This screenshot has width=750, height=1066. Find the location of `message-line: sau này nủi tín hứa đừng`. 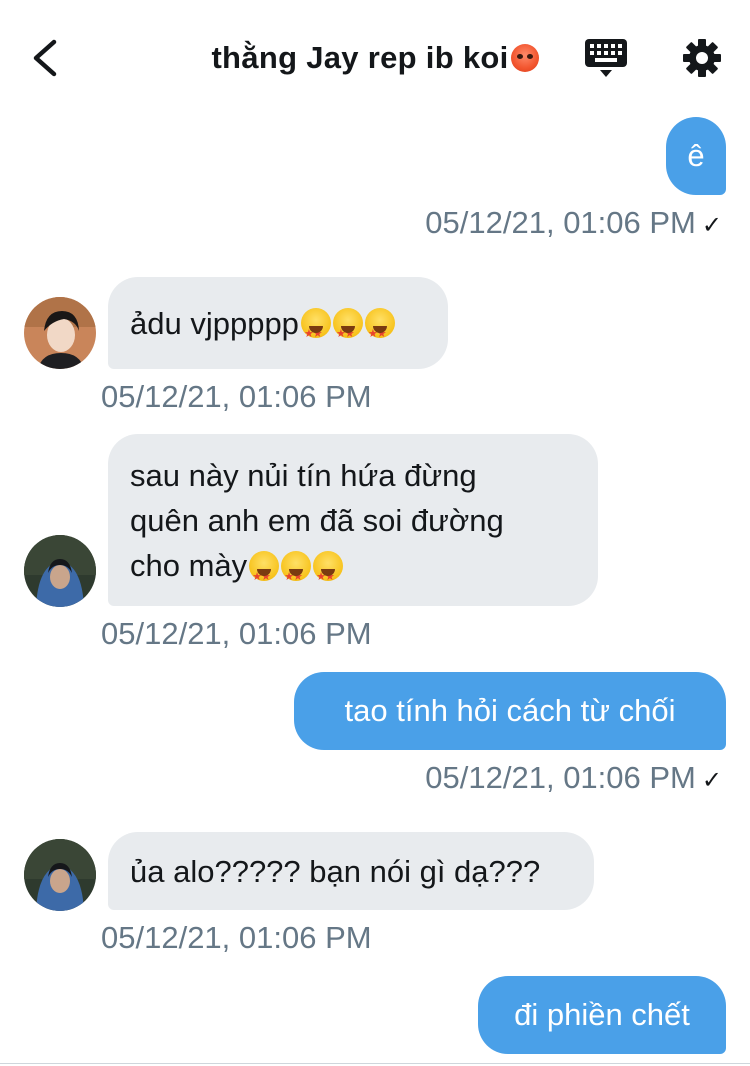

message-line: sau này nủi tín hứa đừng is located at coordinates (303, 475).